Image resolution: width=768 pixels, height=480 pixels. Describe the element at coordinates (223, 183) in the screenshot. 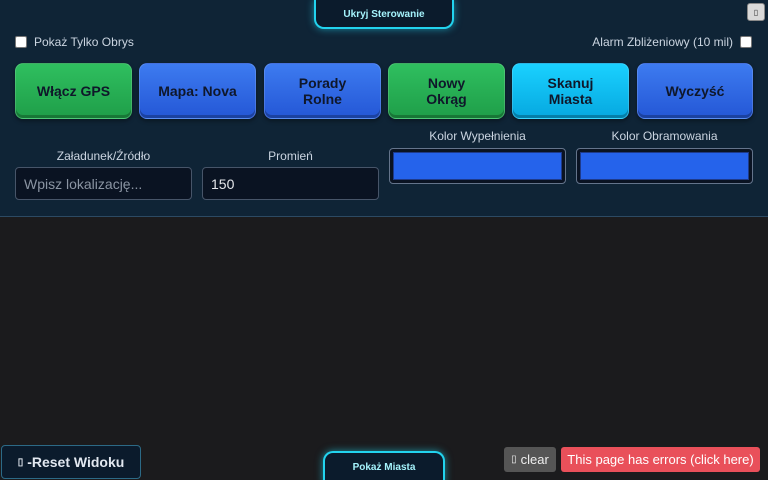

I see `radius-value: 150` at that location.